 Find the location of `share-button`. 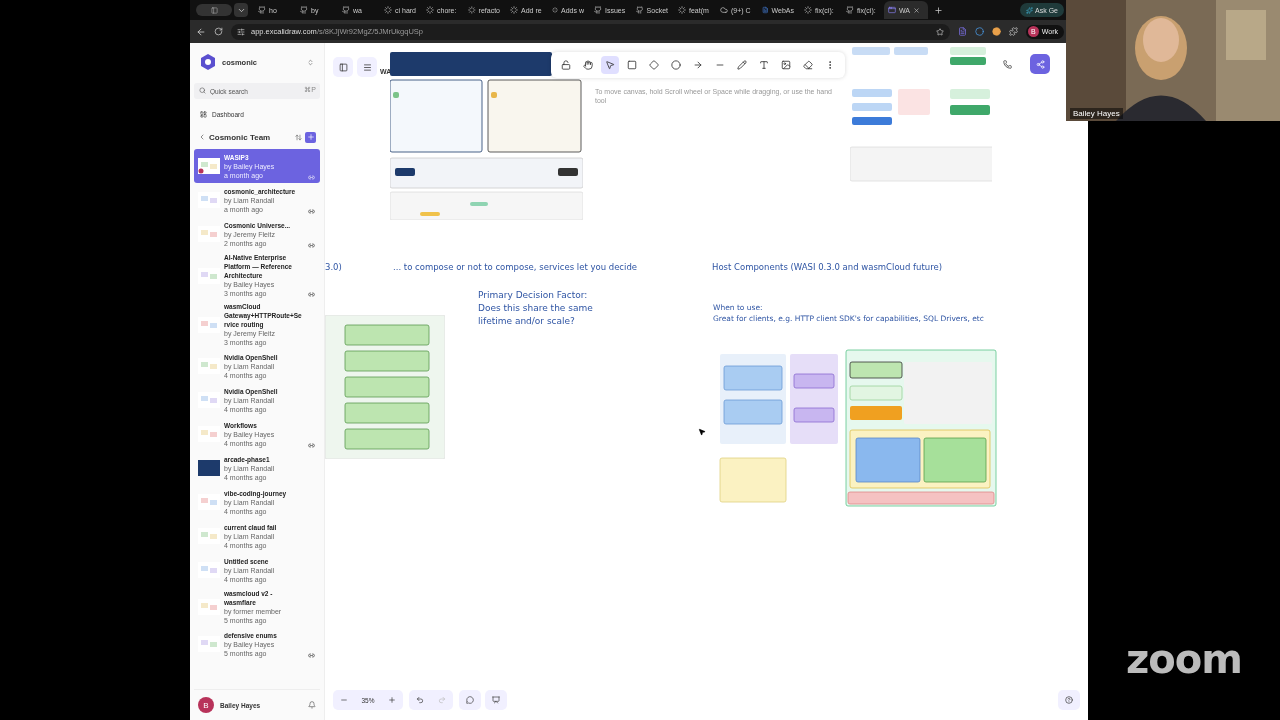

share-button is located at coordinates (1040, 64).